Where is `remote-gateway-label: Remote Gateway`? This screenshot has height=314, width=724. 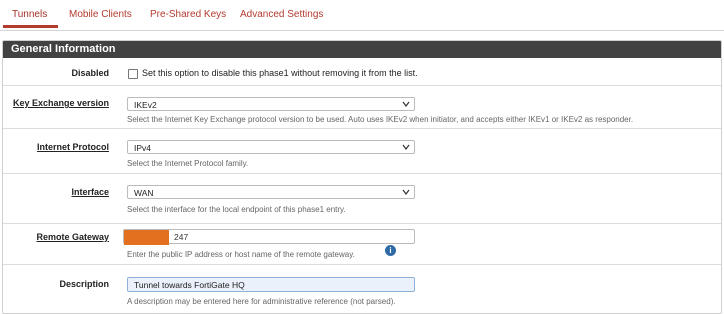
remote-gateway-label: Remote Gateway is located at coordinates (72, 237).